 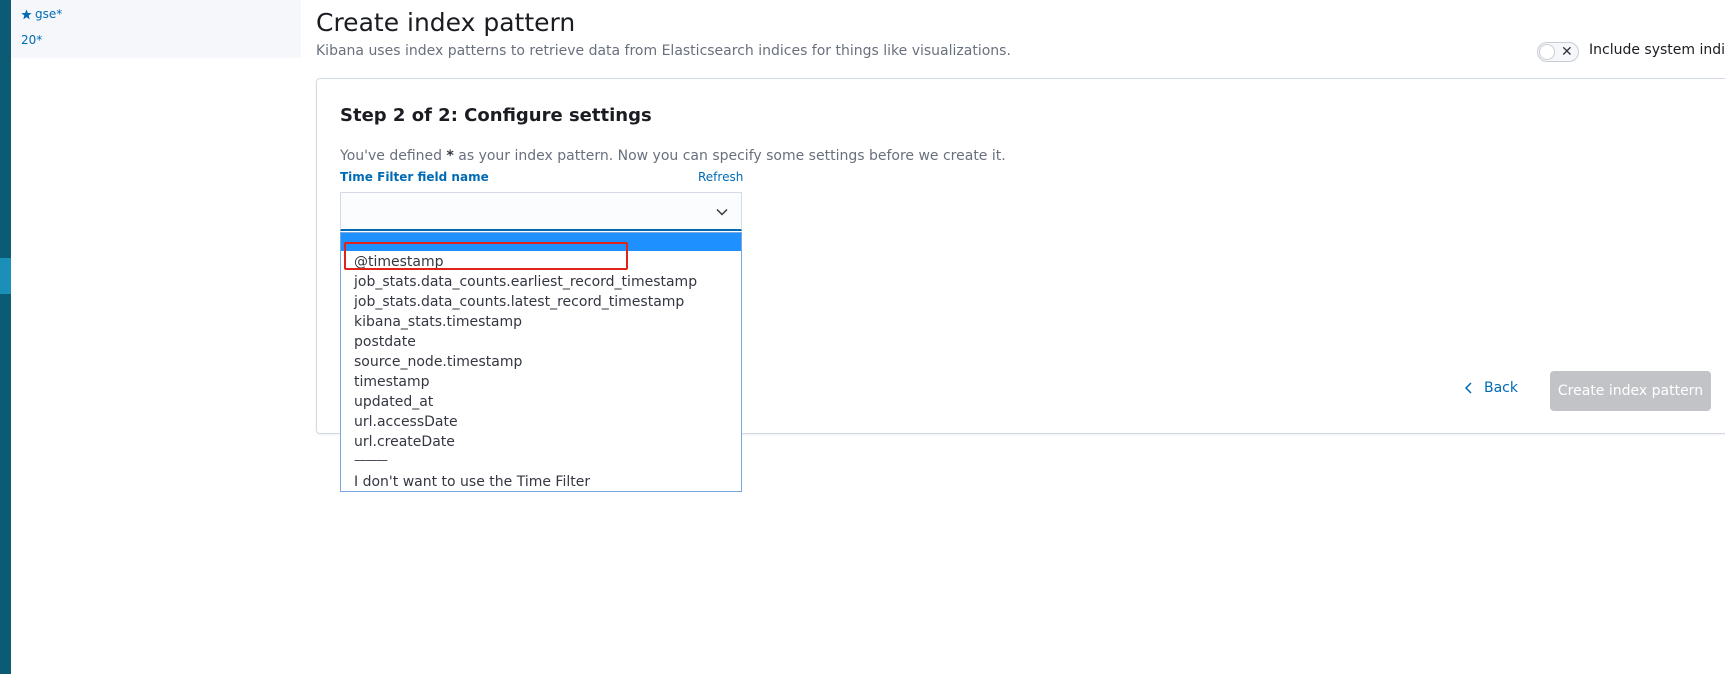 I want to click on index-pattern-list: gse* 20*, so click(x=156, y=29).